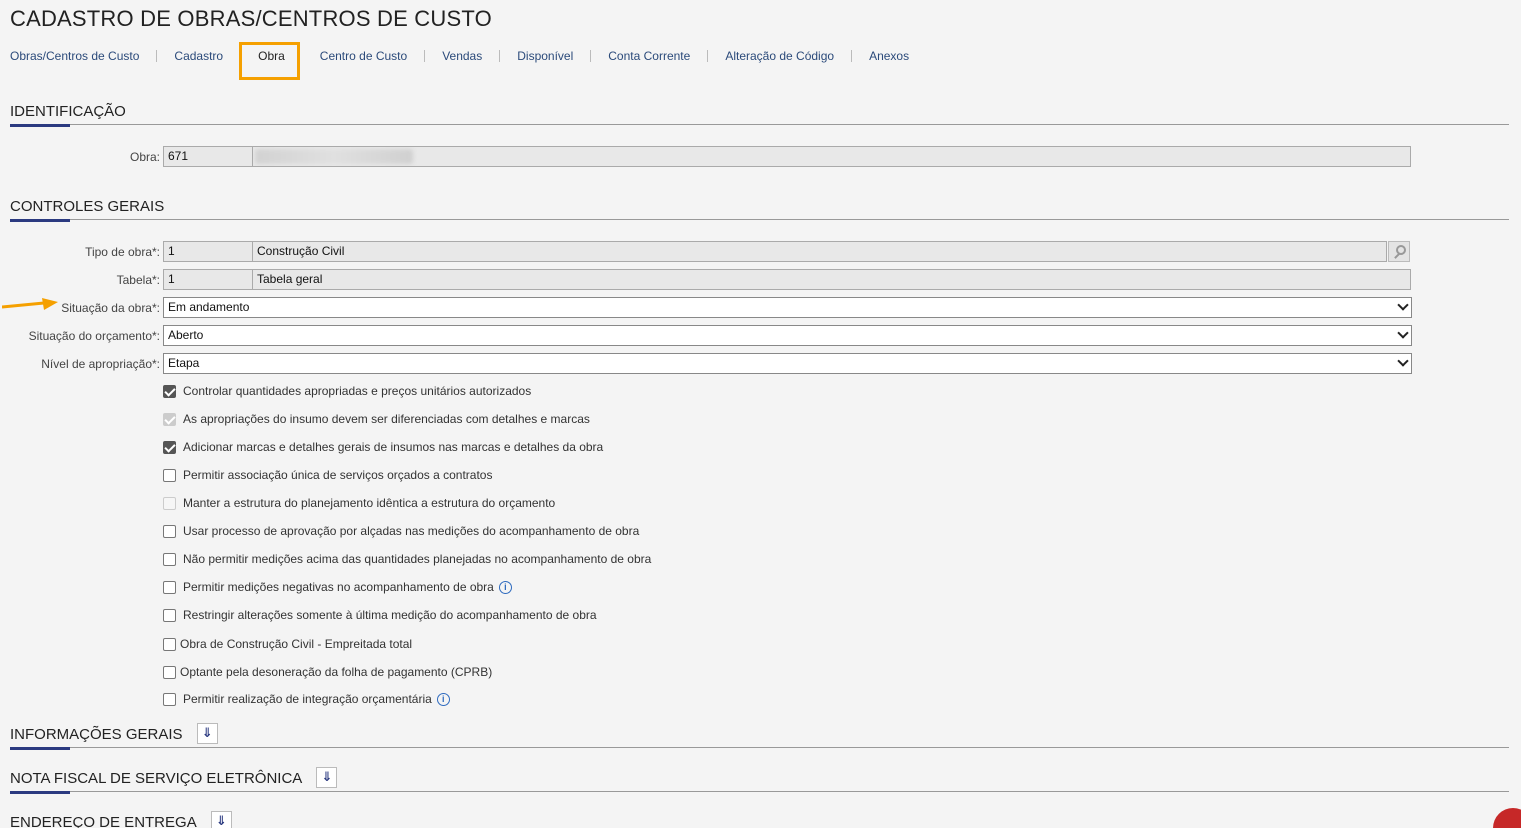  What do you see at coordinates (68, 111) in the screenshot?
I see `section-title: IDENTIFICAÇÃO` at bounding box center [68, 111].